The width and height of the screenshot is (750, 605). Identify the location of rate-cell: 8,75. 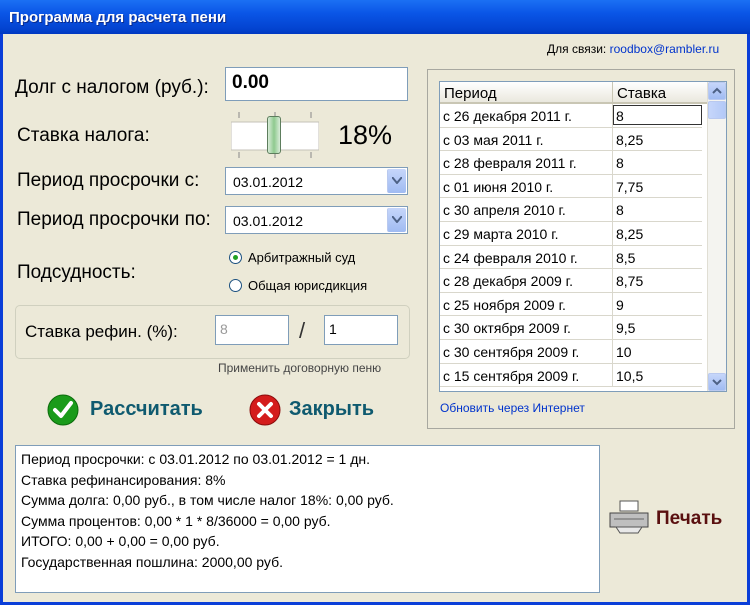
(629, 281).